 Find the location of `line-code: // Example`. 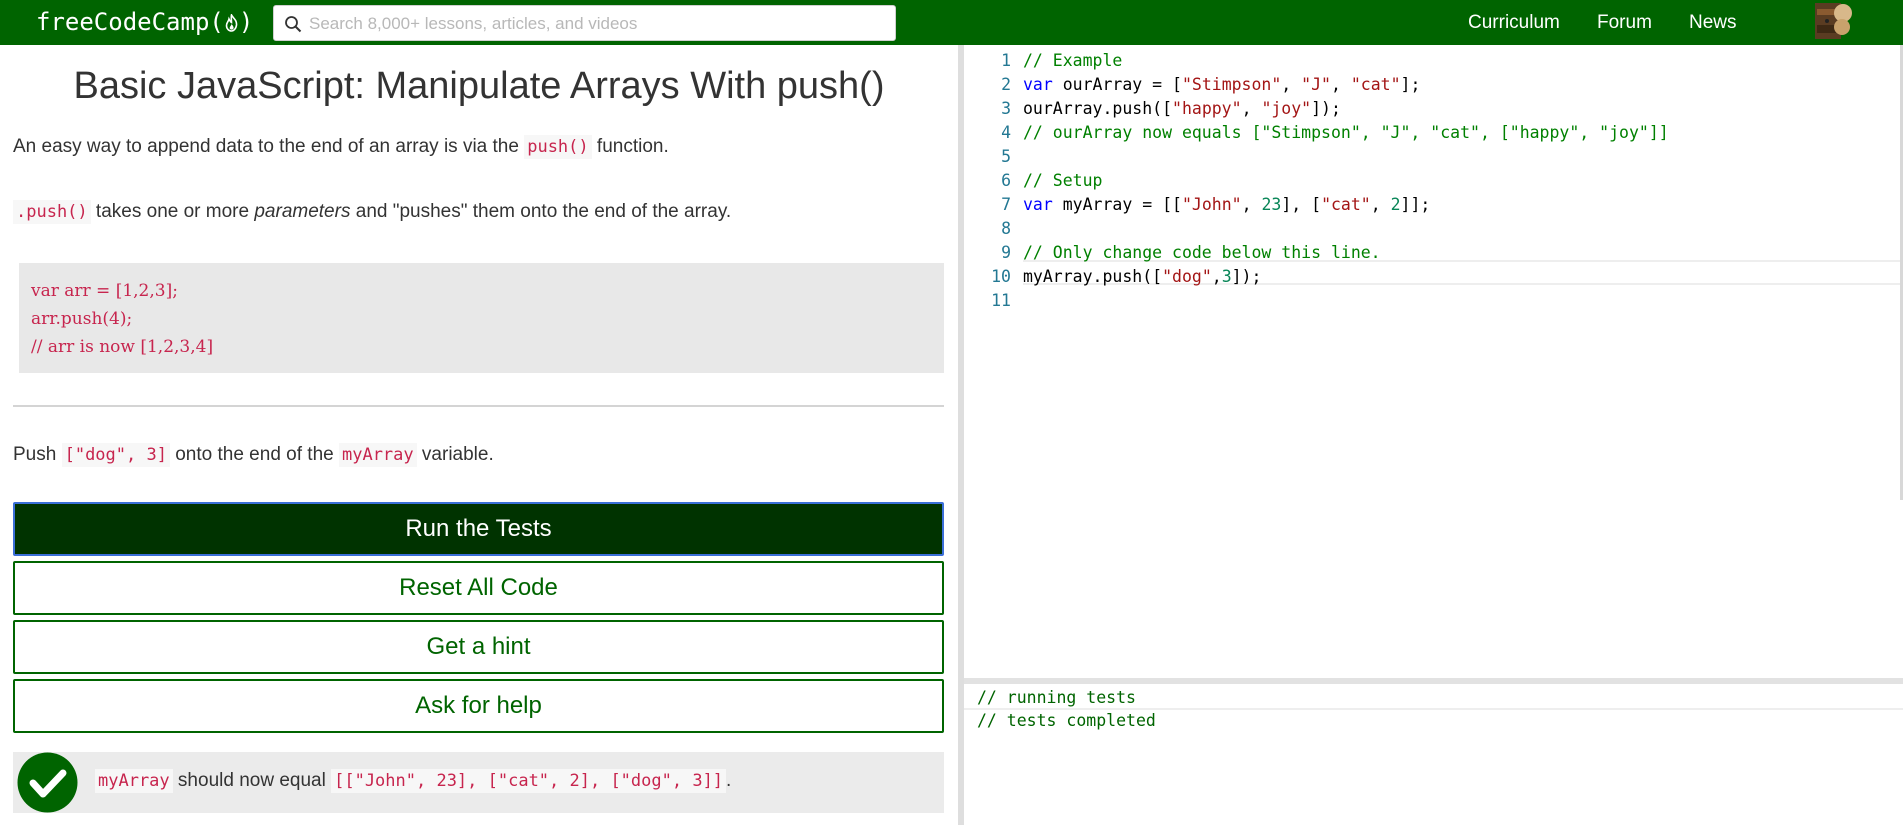

line-code: // Example is located at coordinates (1072, 61).